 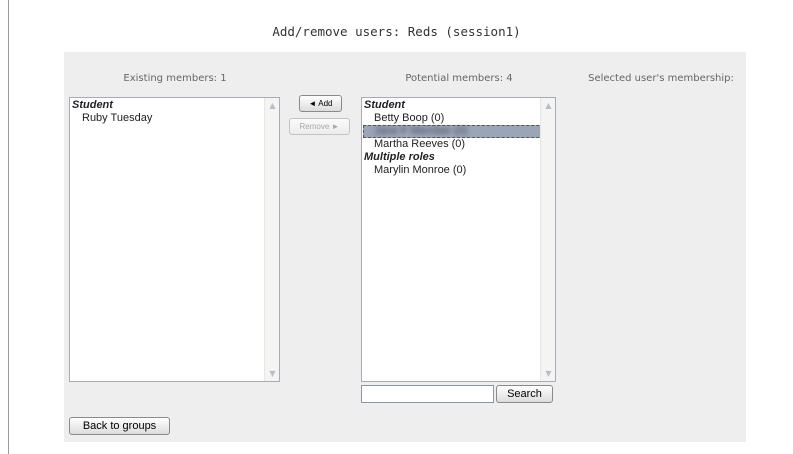 What do you see at coordinates (459, 170) in the screenshot?
I see `potential-member-option: Marylin Monroe (0)` at bounding box center [459, 170].